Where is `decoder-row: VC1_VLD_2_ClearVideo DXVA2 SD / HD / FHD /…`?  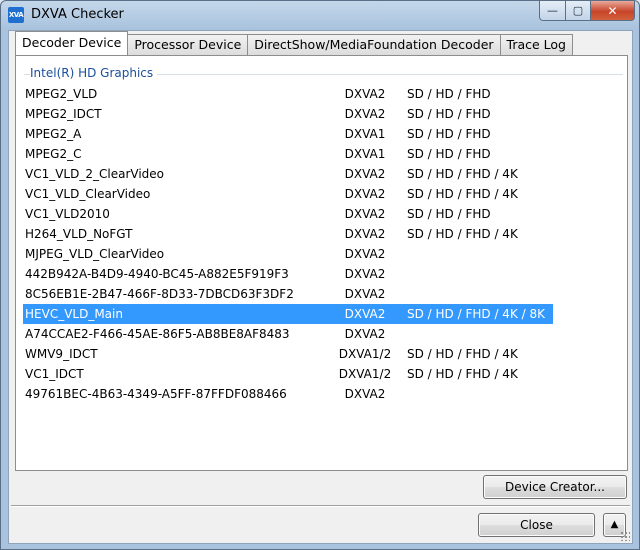 decoder-row: VC1_VLD_2_ClearVideo DXVA2 SD / HD / FHD /… is located at coordinates (325, 174).